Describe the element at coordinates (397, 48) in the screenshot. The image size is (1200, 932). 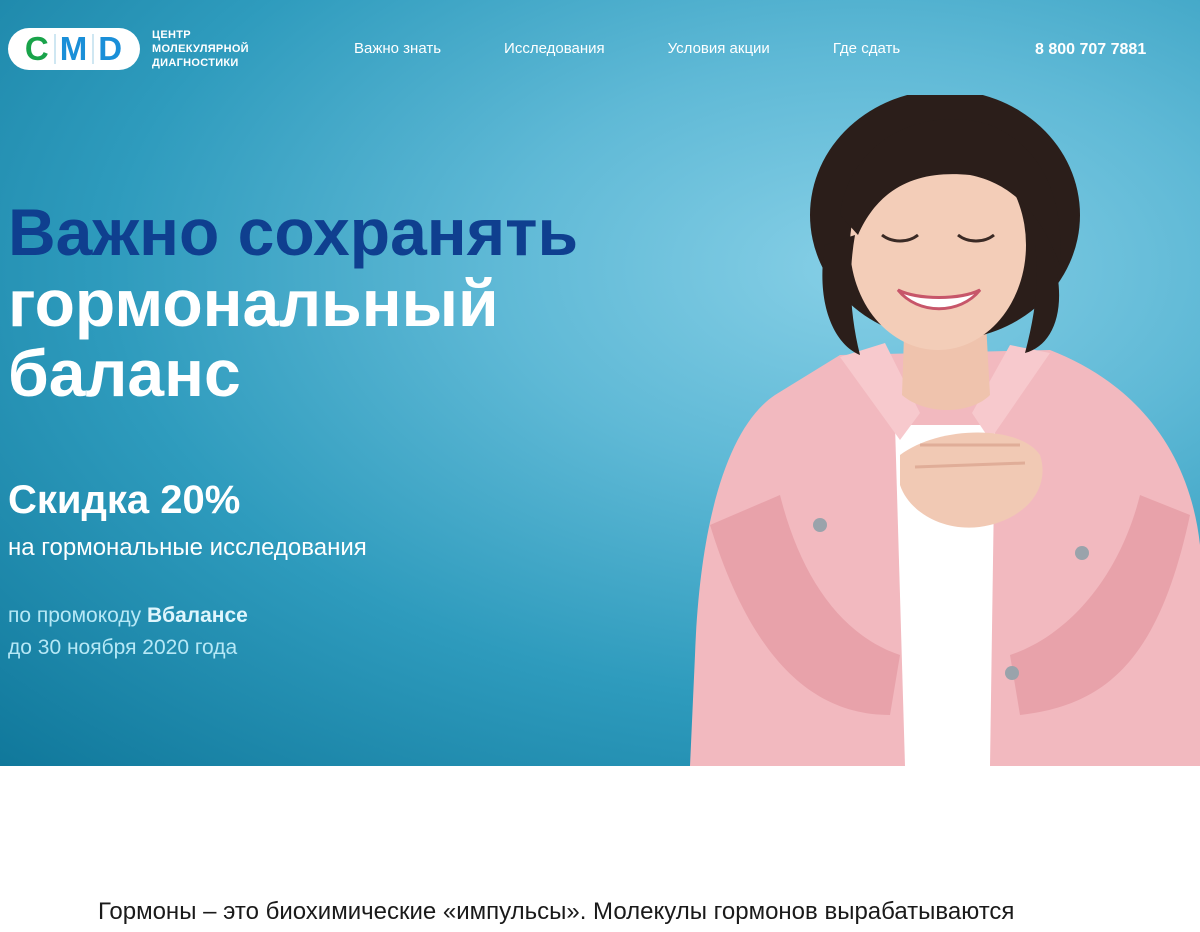
I see `nav-important: Важно знать` at that location.